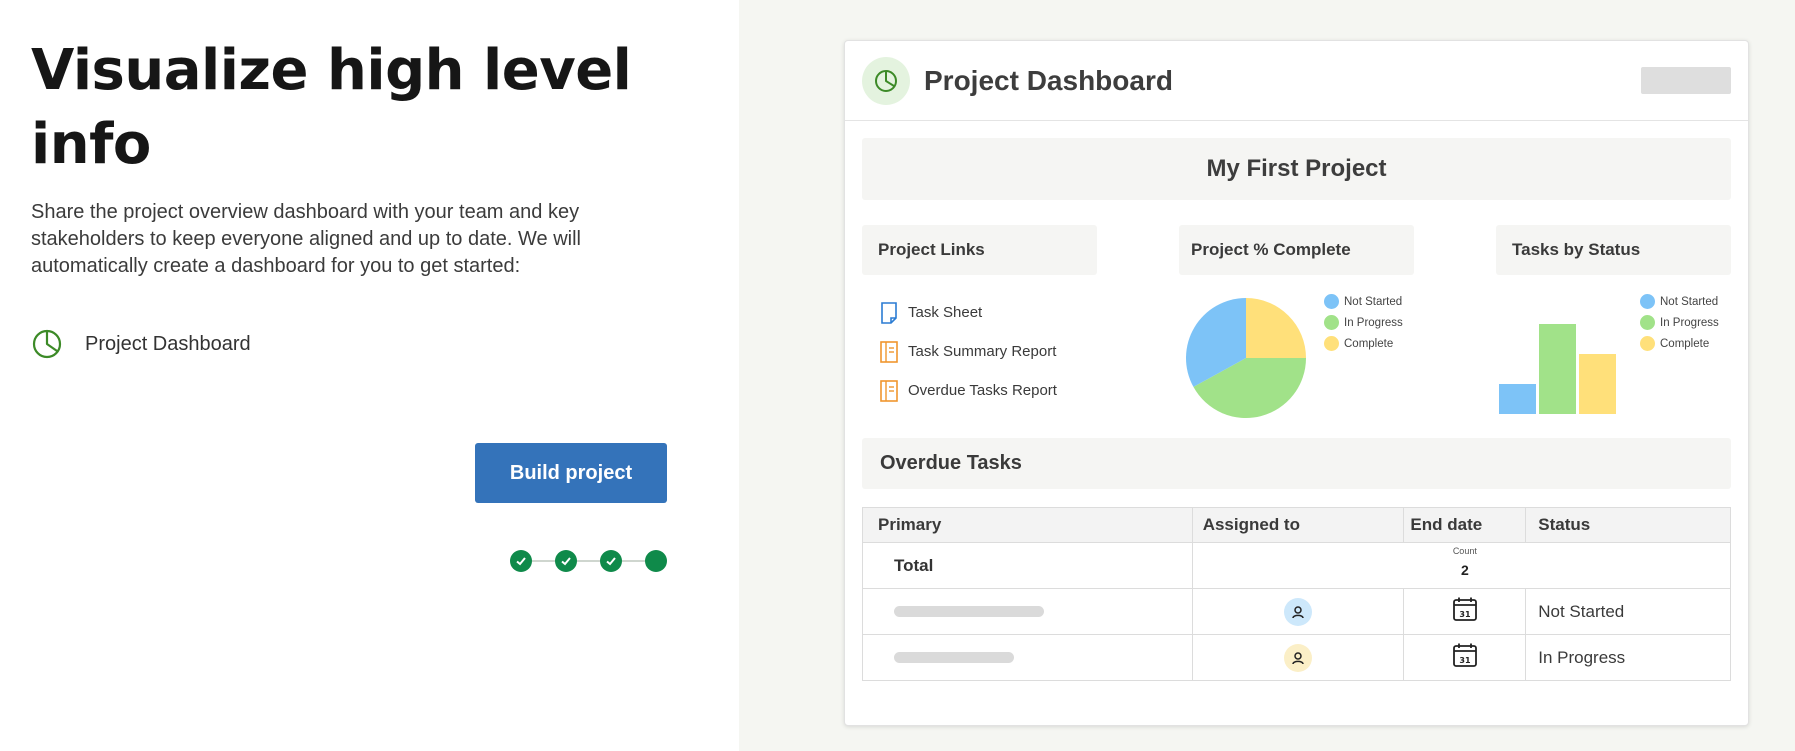 The width and height of the screenshot is (1795, 751). I want to click on project-name-banner: My First Project, so click(1296, 169).